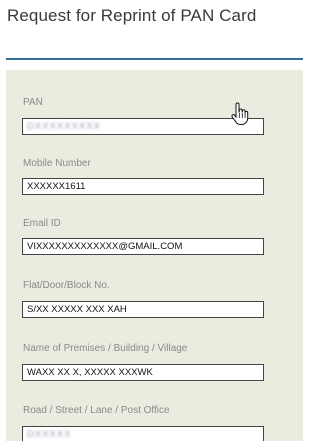  What do you see at coordinates (42, 223) in the screenshot?
I see `email-id-label: Email ID` at bounding box center [42, 223].